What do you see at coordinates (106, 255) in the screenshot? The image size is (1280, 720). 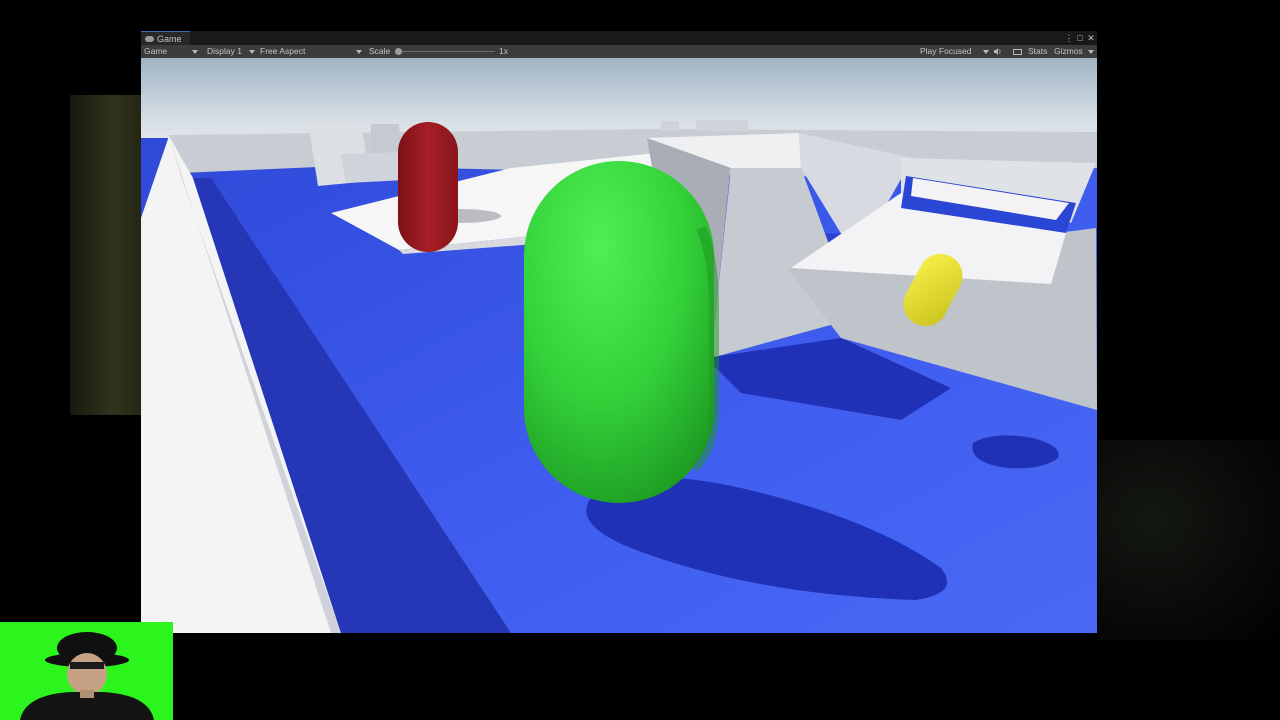 I see `background-blur-left` at bounding box center [106, 255].